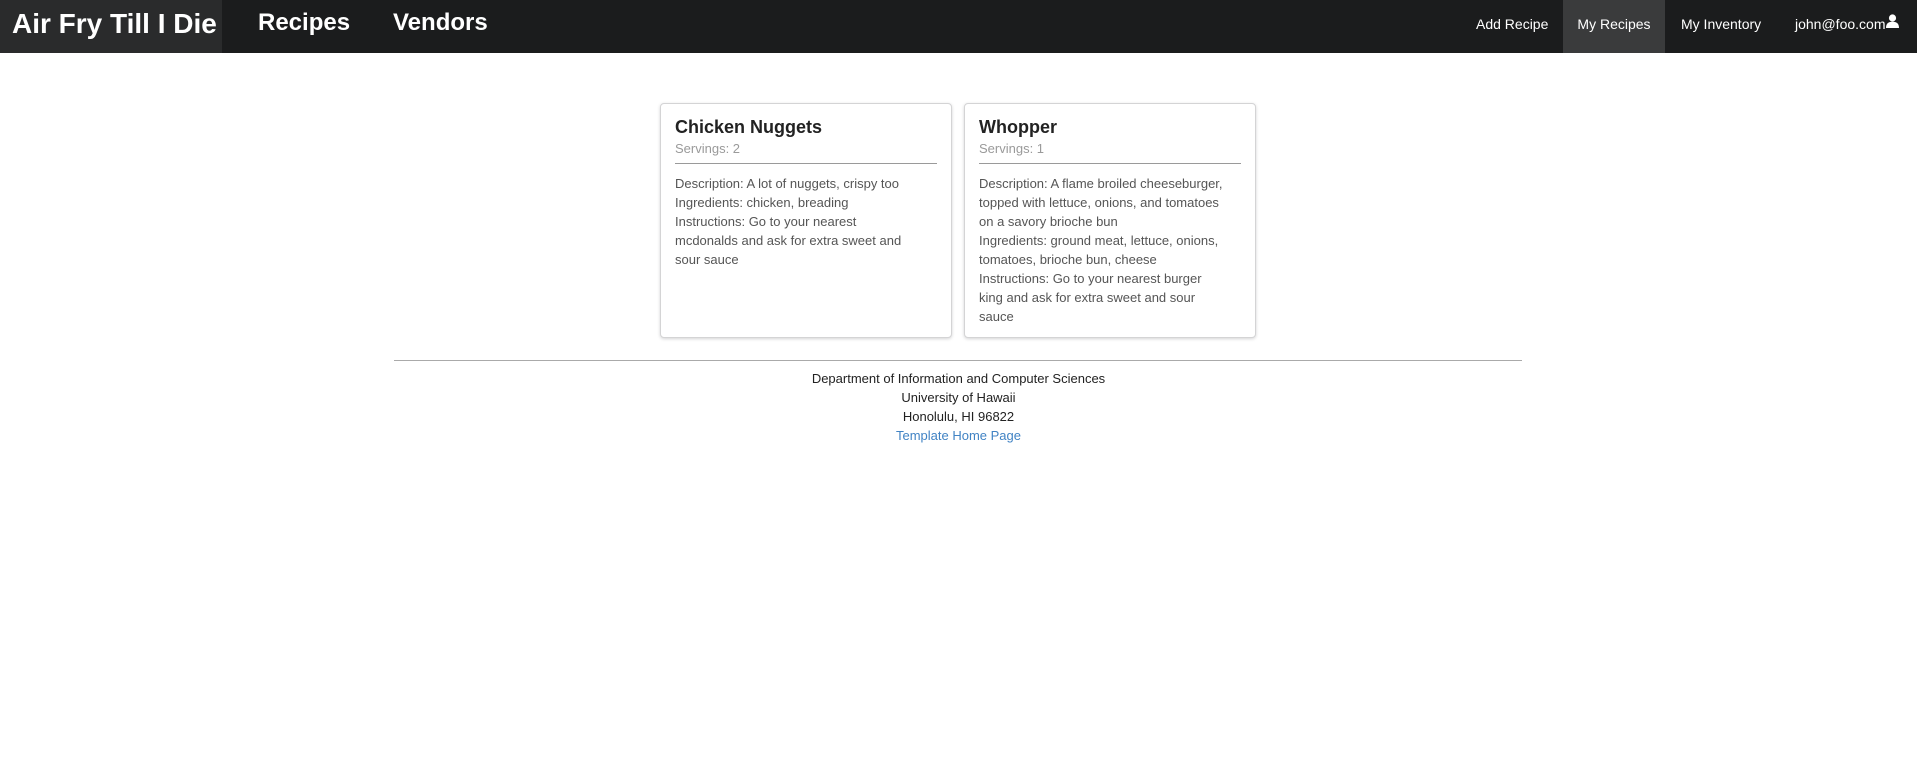  What do you see at coordinates (958, 360) in the screenshot?
I see `footer-divider` at bounding box center [958, 360].